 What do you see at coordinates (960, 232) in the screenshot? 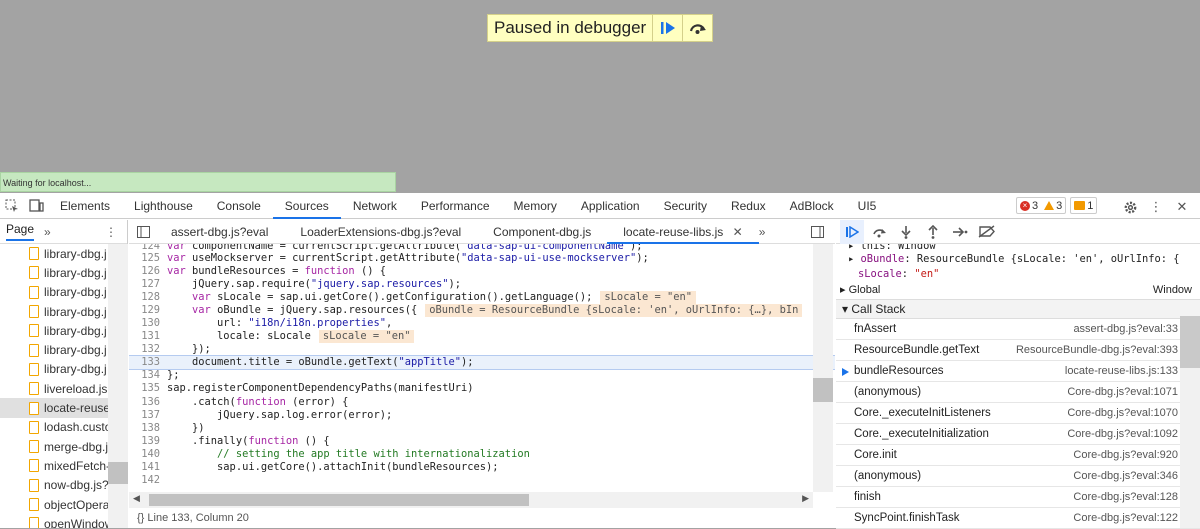
I see `step-icon` at bounding box center [960, 232].